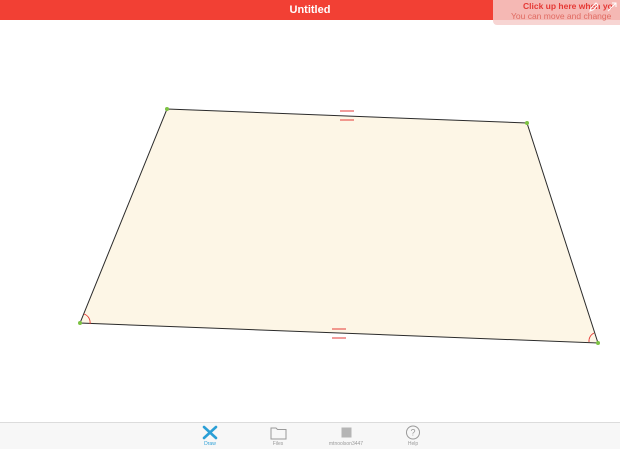 Image resolution: width=620 pixels, height=449 pixels. I want to click on tab-draw: Draw, so click(210, 436).